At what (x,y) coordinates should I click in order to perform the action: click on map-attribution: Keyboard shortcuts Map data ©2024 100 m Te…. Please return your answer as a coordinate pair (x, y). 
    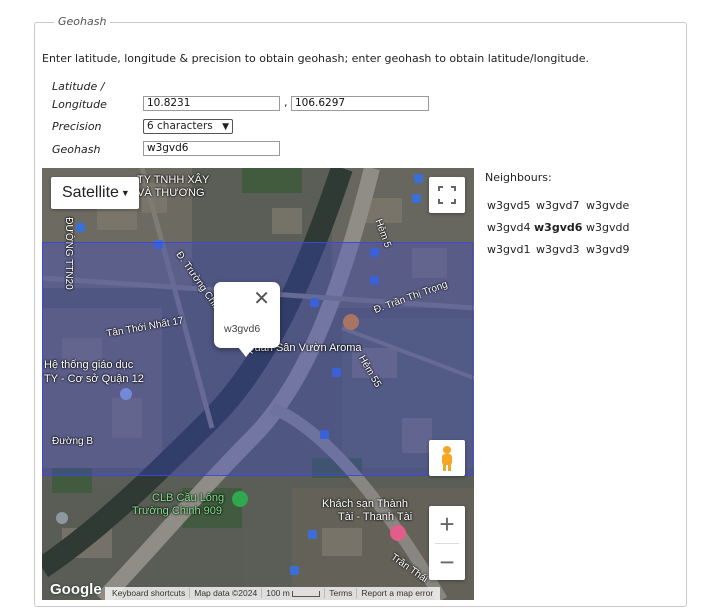
    Looking at the image, I should click on (273, 593).